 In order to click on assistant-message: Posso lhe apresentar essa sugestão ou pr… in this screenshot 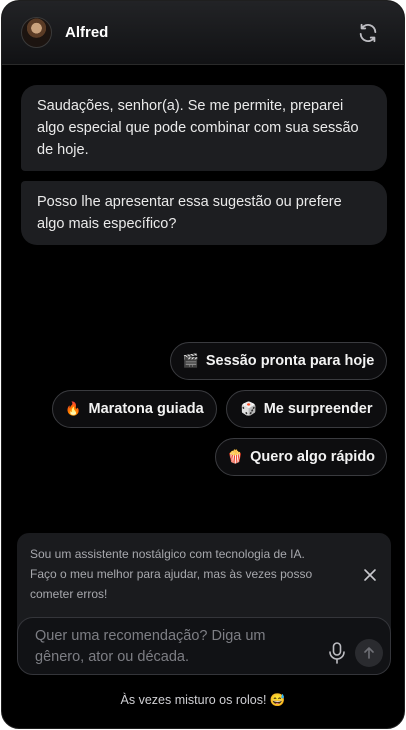, I will do `click(204, 213)`.